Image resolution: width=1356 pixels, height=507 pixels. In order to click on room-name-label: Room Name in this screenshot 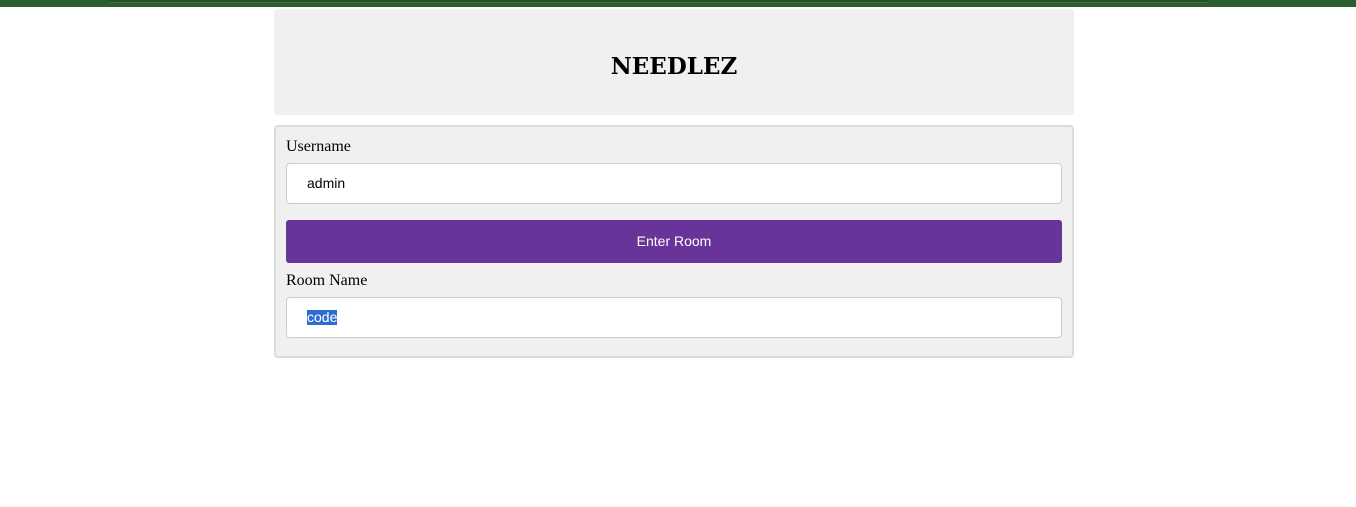, I will do `click(327, 280)`.